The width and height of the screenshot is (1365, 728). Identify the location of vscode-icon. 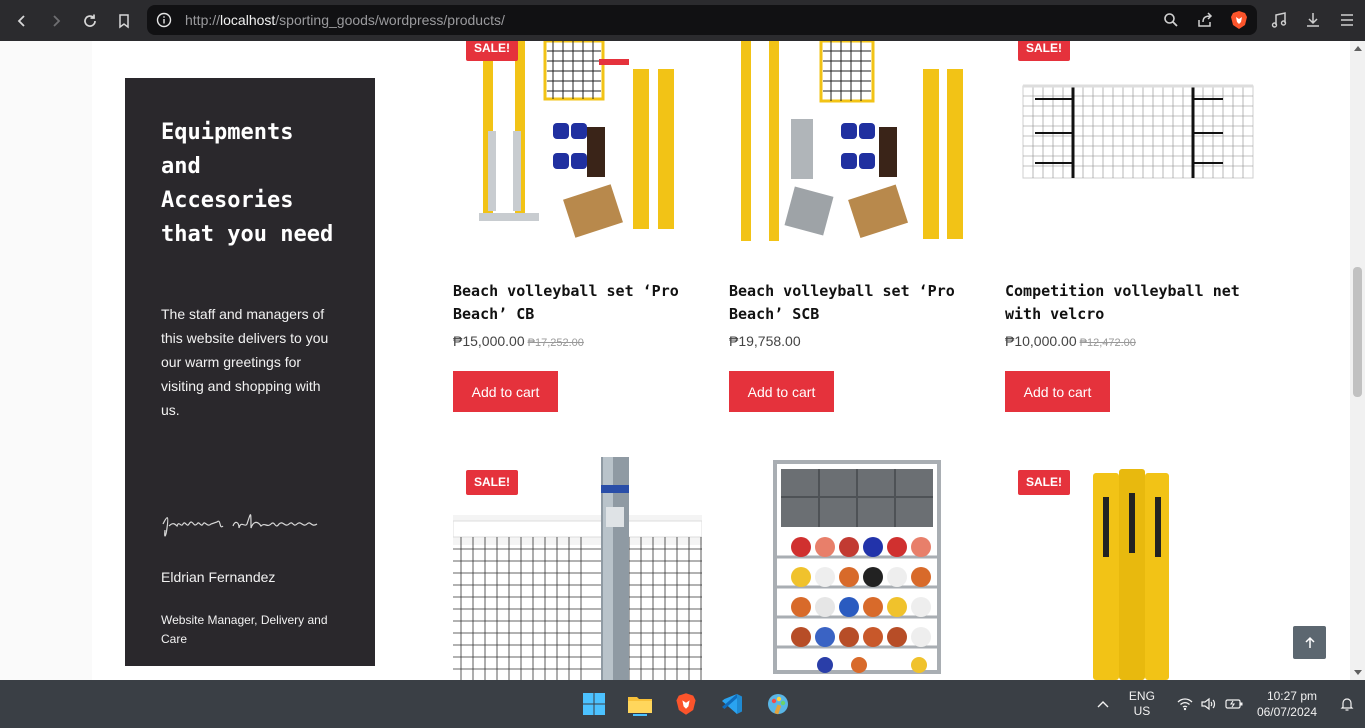
(732, 704).